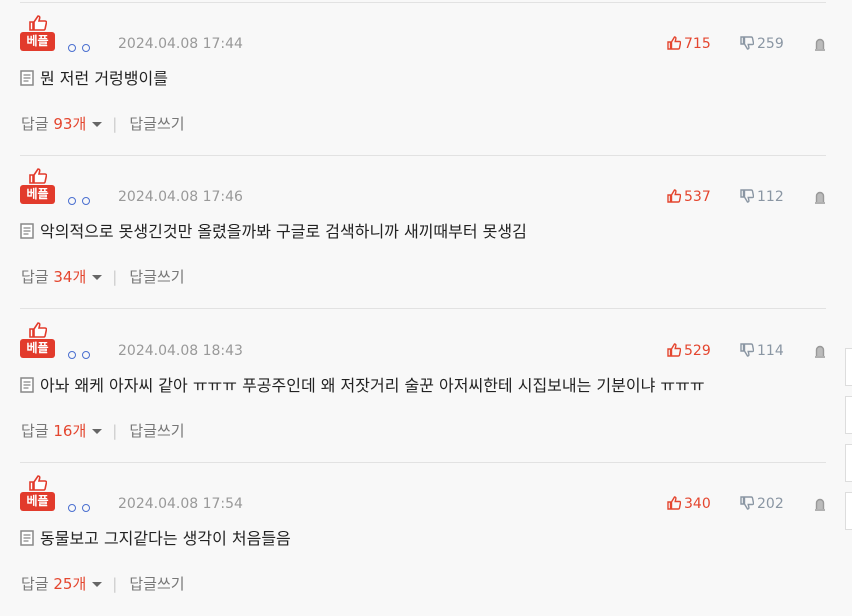 The height and width of the screenshot is (616, 852). I want to click on comment-body: 뭔 저런 거렁뱅이를, so click(94, 79).